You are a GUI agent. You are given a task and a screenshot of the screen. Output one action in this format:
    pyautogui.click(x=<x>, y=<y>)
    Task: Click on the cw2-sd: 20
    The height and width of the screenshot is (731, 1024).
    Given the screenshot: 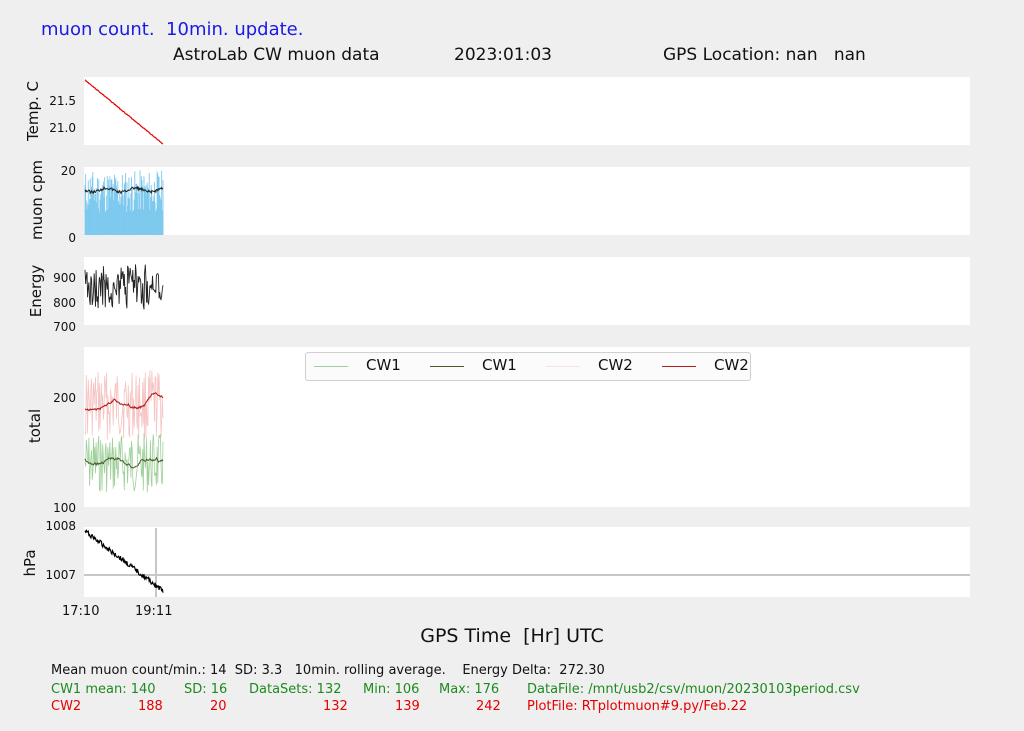 What is the action you would take?
    pyautogui.click(x=218, y=706)
    